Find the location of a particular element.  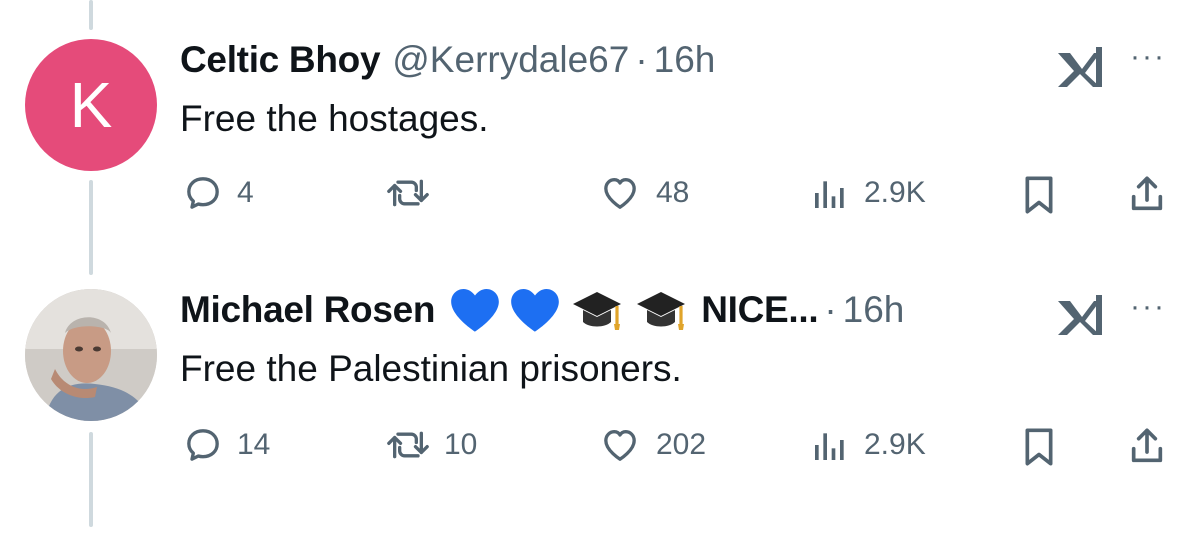

heart-icon is located at coordinates (620, 445).